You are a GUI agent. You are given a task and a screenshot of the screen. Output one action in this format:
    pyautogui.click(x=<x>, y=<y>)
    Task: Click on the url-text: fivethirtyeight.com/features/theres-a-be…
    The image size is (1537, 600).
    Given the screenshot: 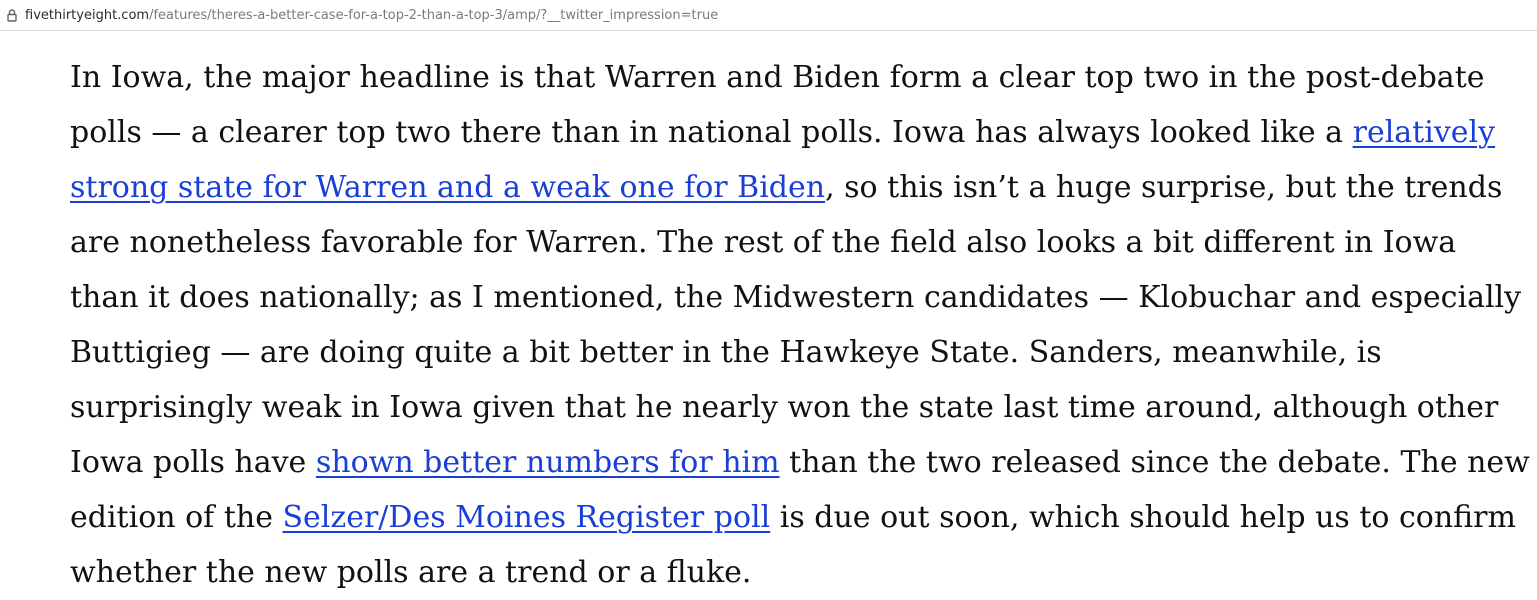 What is the action you would take?
    pyautogui.click(x=371, y=15)
    